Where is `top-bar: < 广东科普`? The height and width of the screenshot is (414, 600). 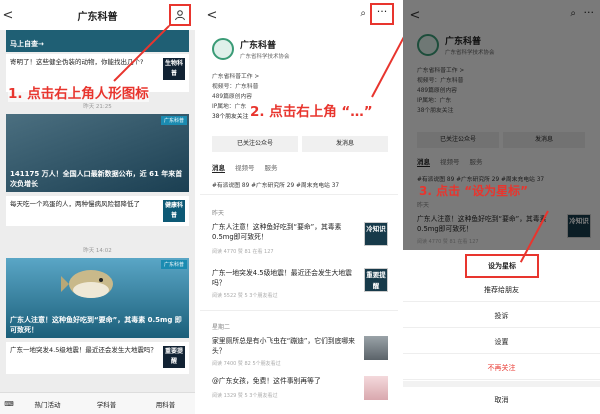
top-bar: < 广东科普 is located at coordinates (97, 15).